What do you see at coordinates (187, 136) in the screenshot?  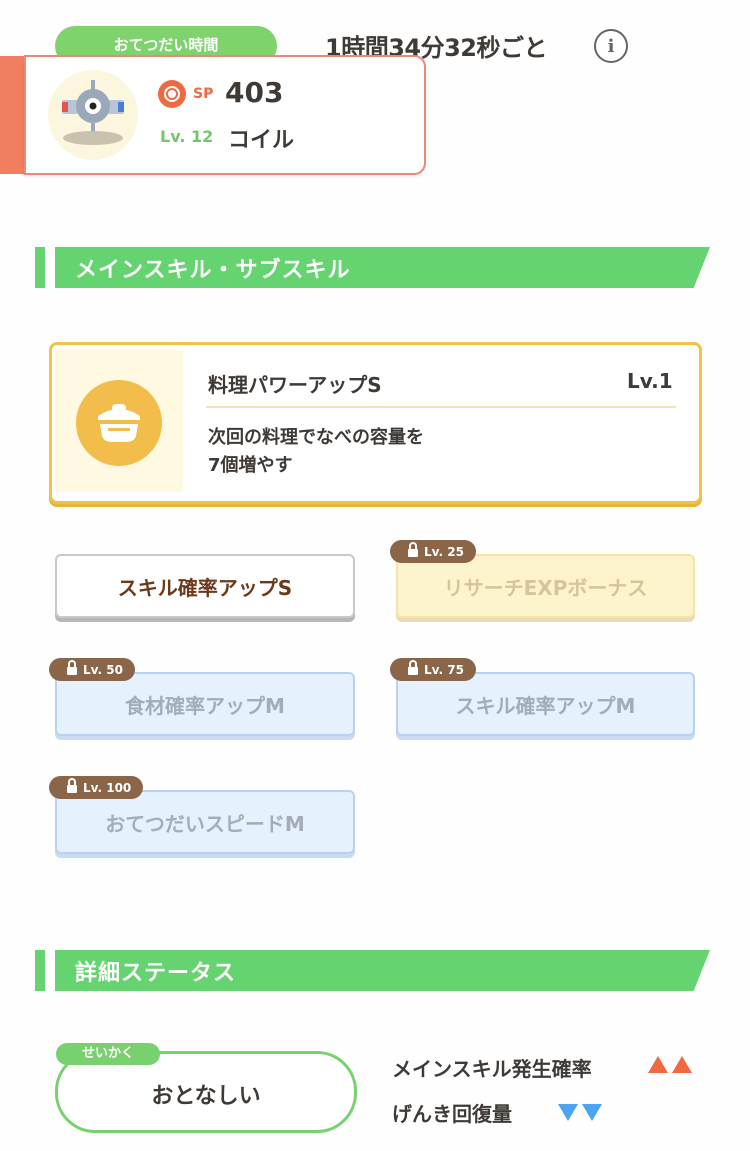 I see `pokemon-level: Lv. 12` at bounding box center [187, 136].